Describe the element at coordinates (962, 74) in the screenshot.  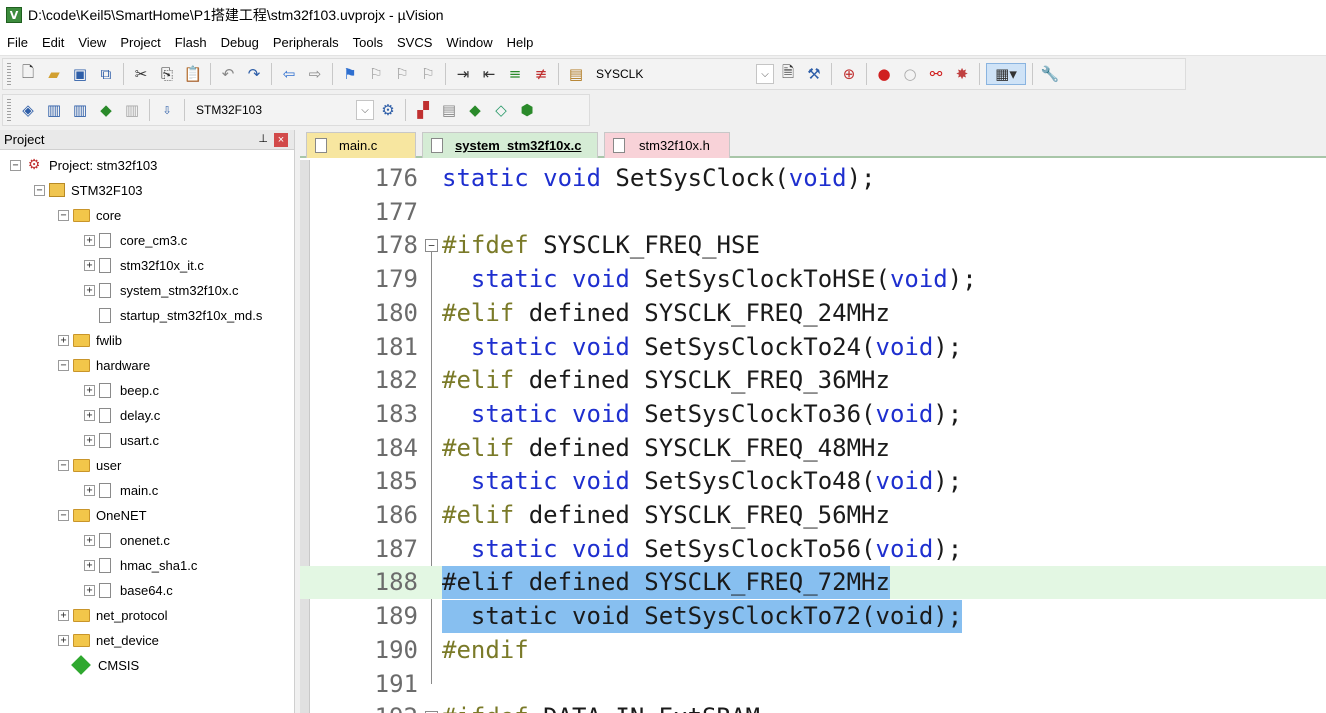
I see `kill-all-breakpoints-icon: ✸` at that location.